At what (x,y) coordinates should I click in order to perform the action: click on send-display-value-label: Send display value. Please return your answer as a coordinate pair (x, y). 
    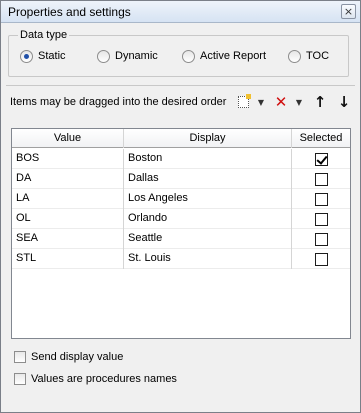
    Looking at the image, I should click on (77, 357).